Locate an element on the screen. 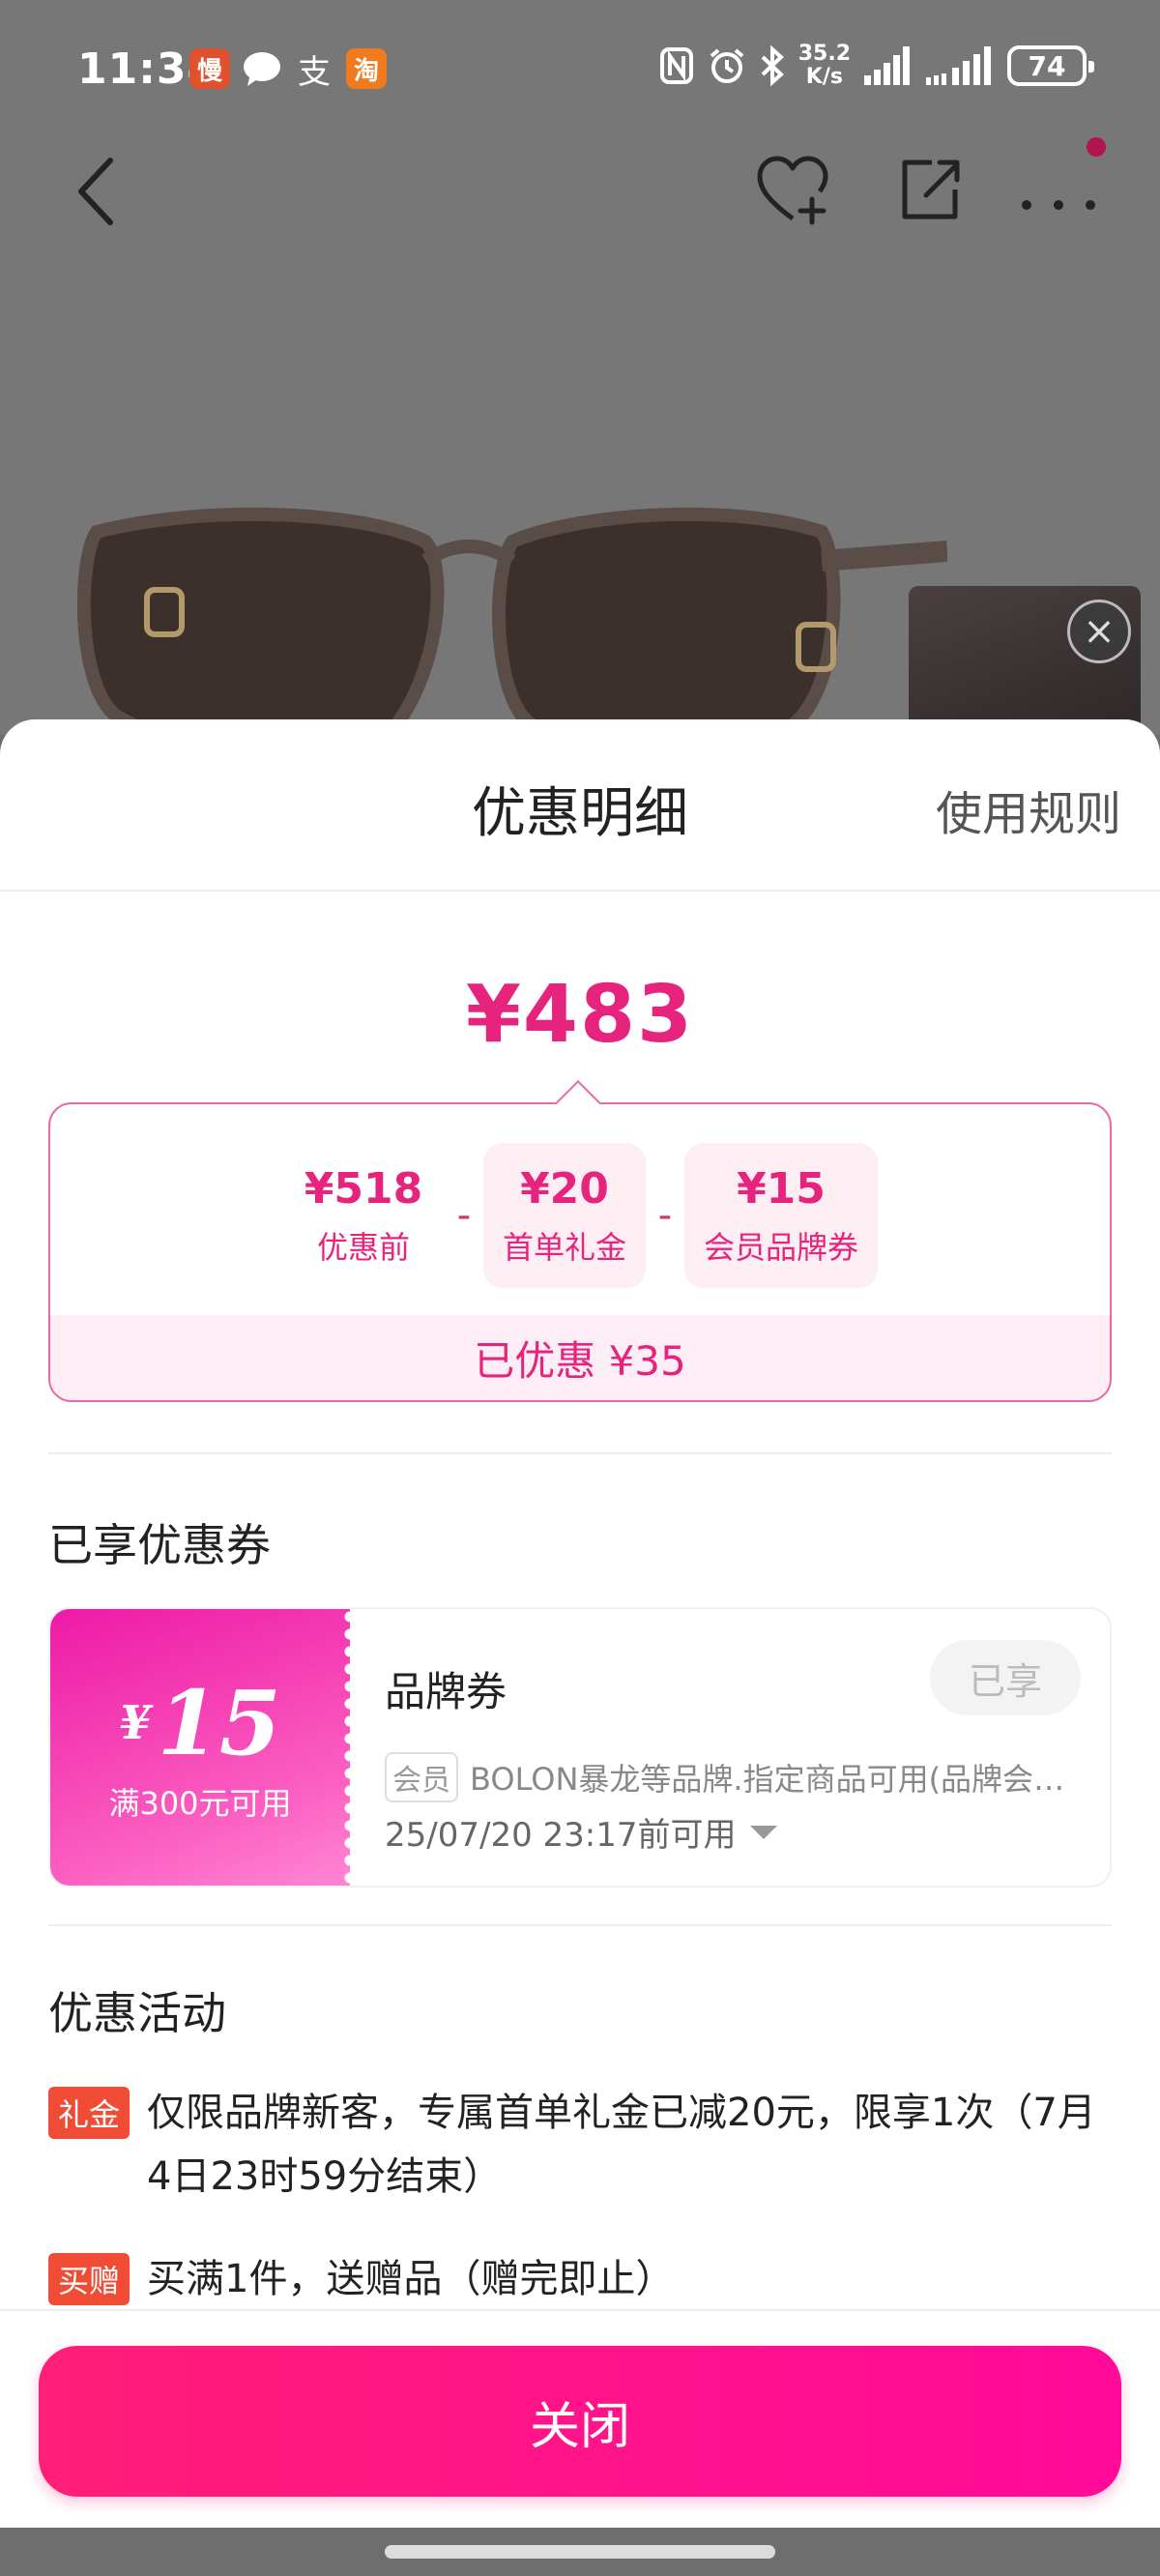 The image size is (1160, 2576). close-button: 关闭 is located at coordinates (580, 2421).